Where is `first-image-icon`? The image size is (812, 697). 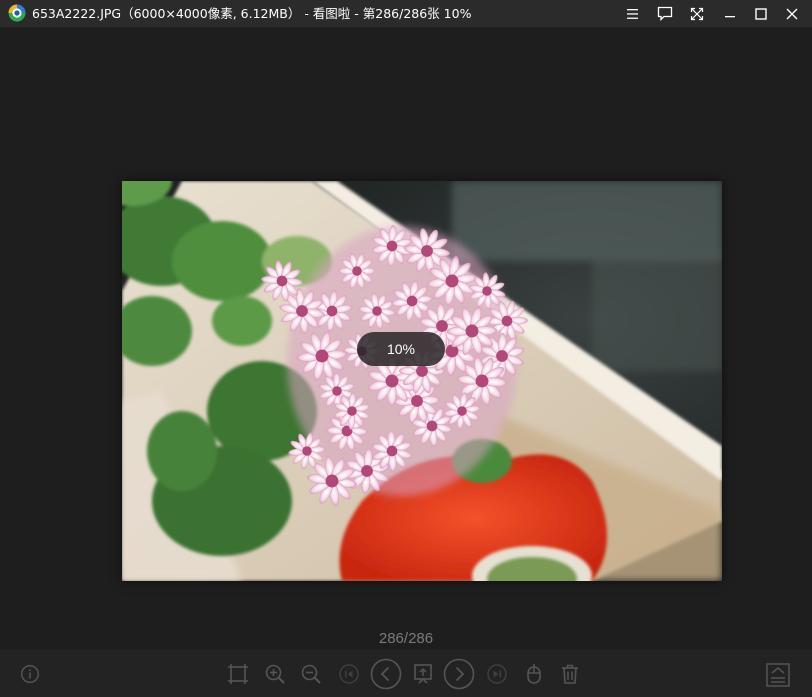 first-image-icon is located at coordinates (349, 674).